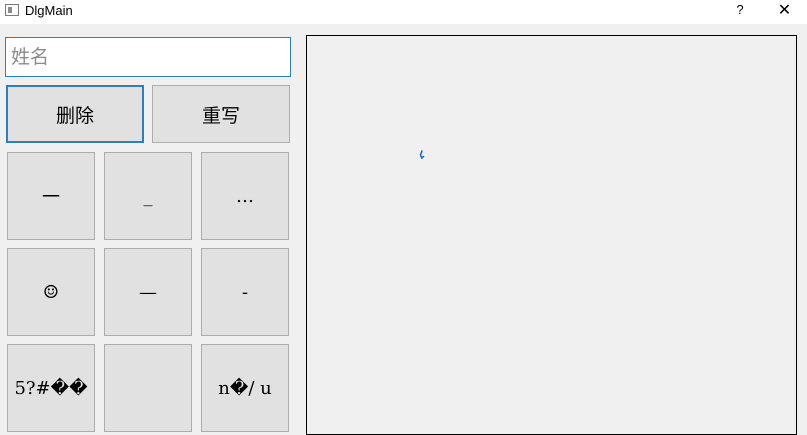 This screenshot has width=807, height=435. Describe the element at coordinates (221, 114) in the screenshot. I see `rewrite-button: 重写` at that location.